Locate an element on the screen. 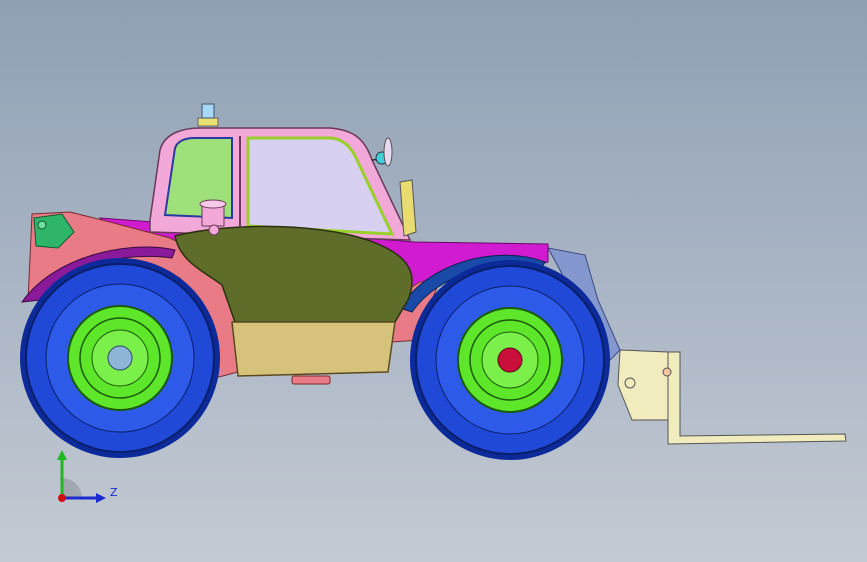  fork-assembly is located at coordinates (732, 397).